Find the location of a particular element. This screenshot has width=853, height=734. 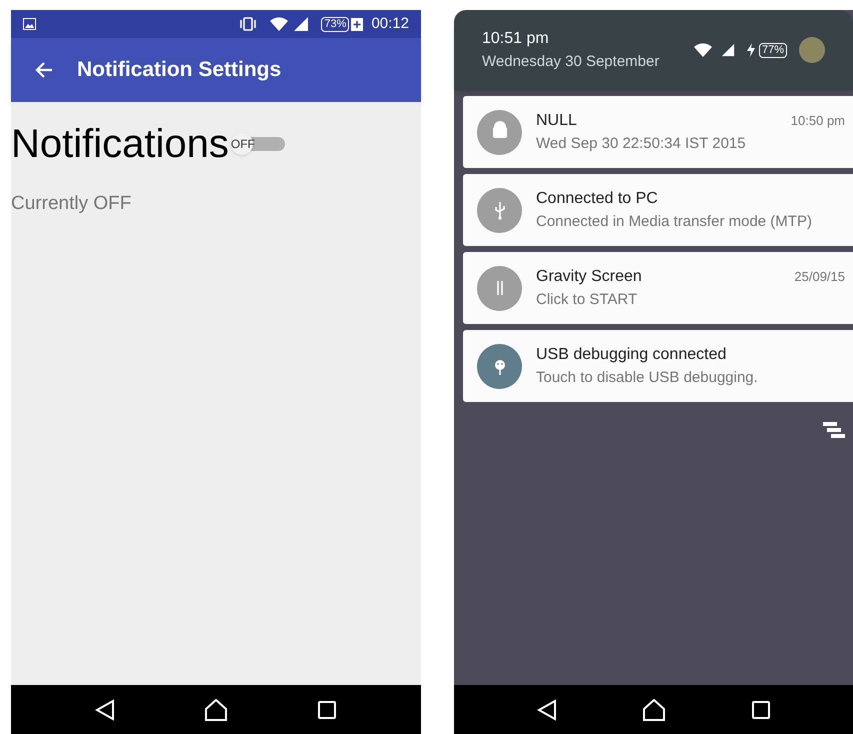

notification-text: Click to START is located at coordinates (587, 300).